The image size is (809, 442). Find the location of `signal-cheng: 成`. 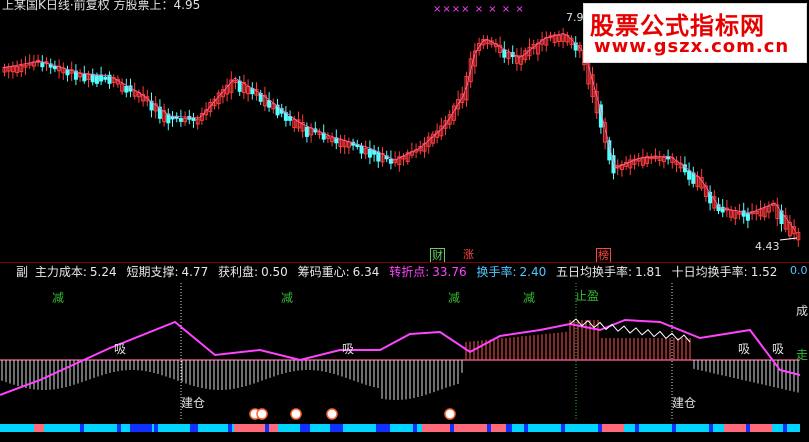

signal-cheng: 成 is located at coordinates (802, 311).